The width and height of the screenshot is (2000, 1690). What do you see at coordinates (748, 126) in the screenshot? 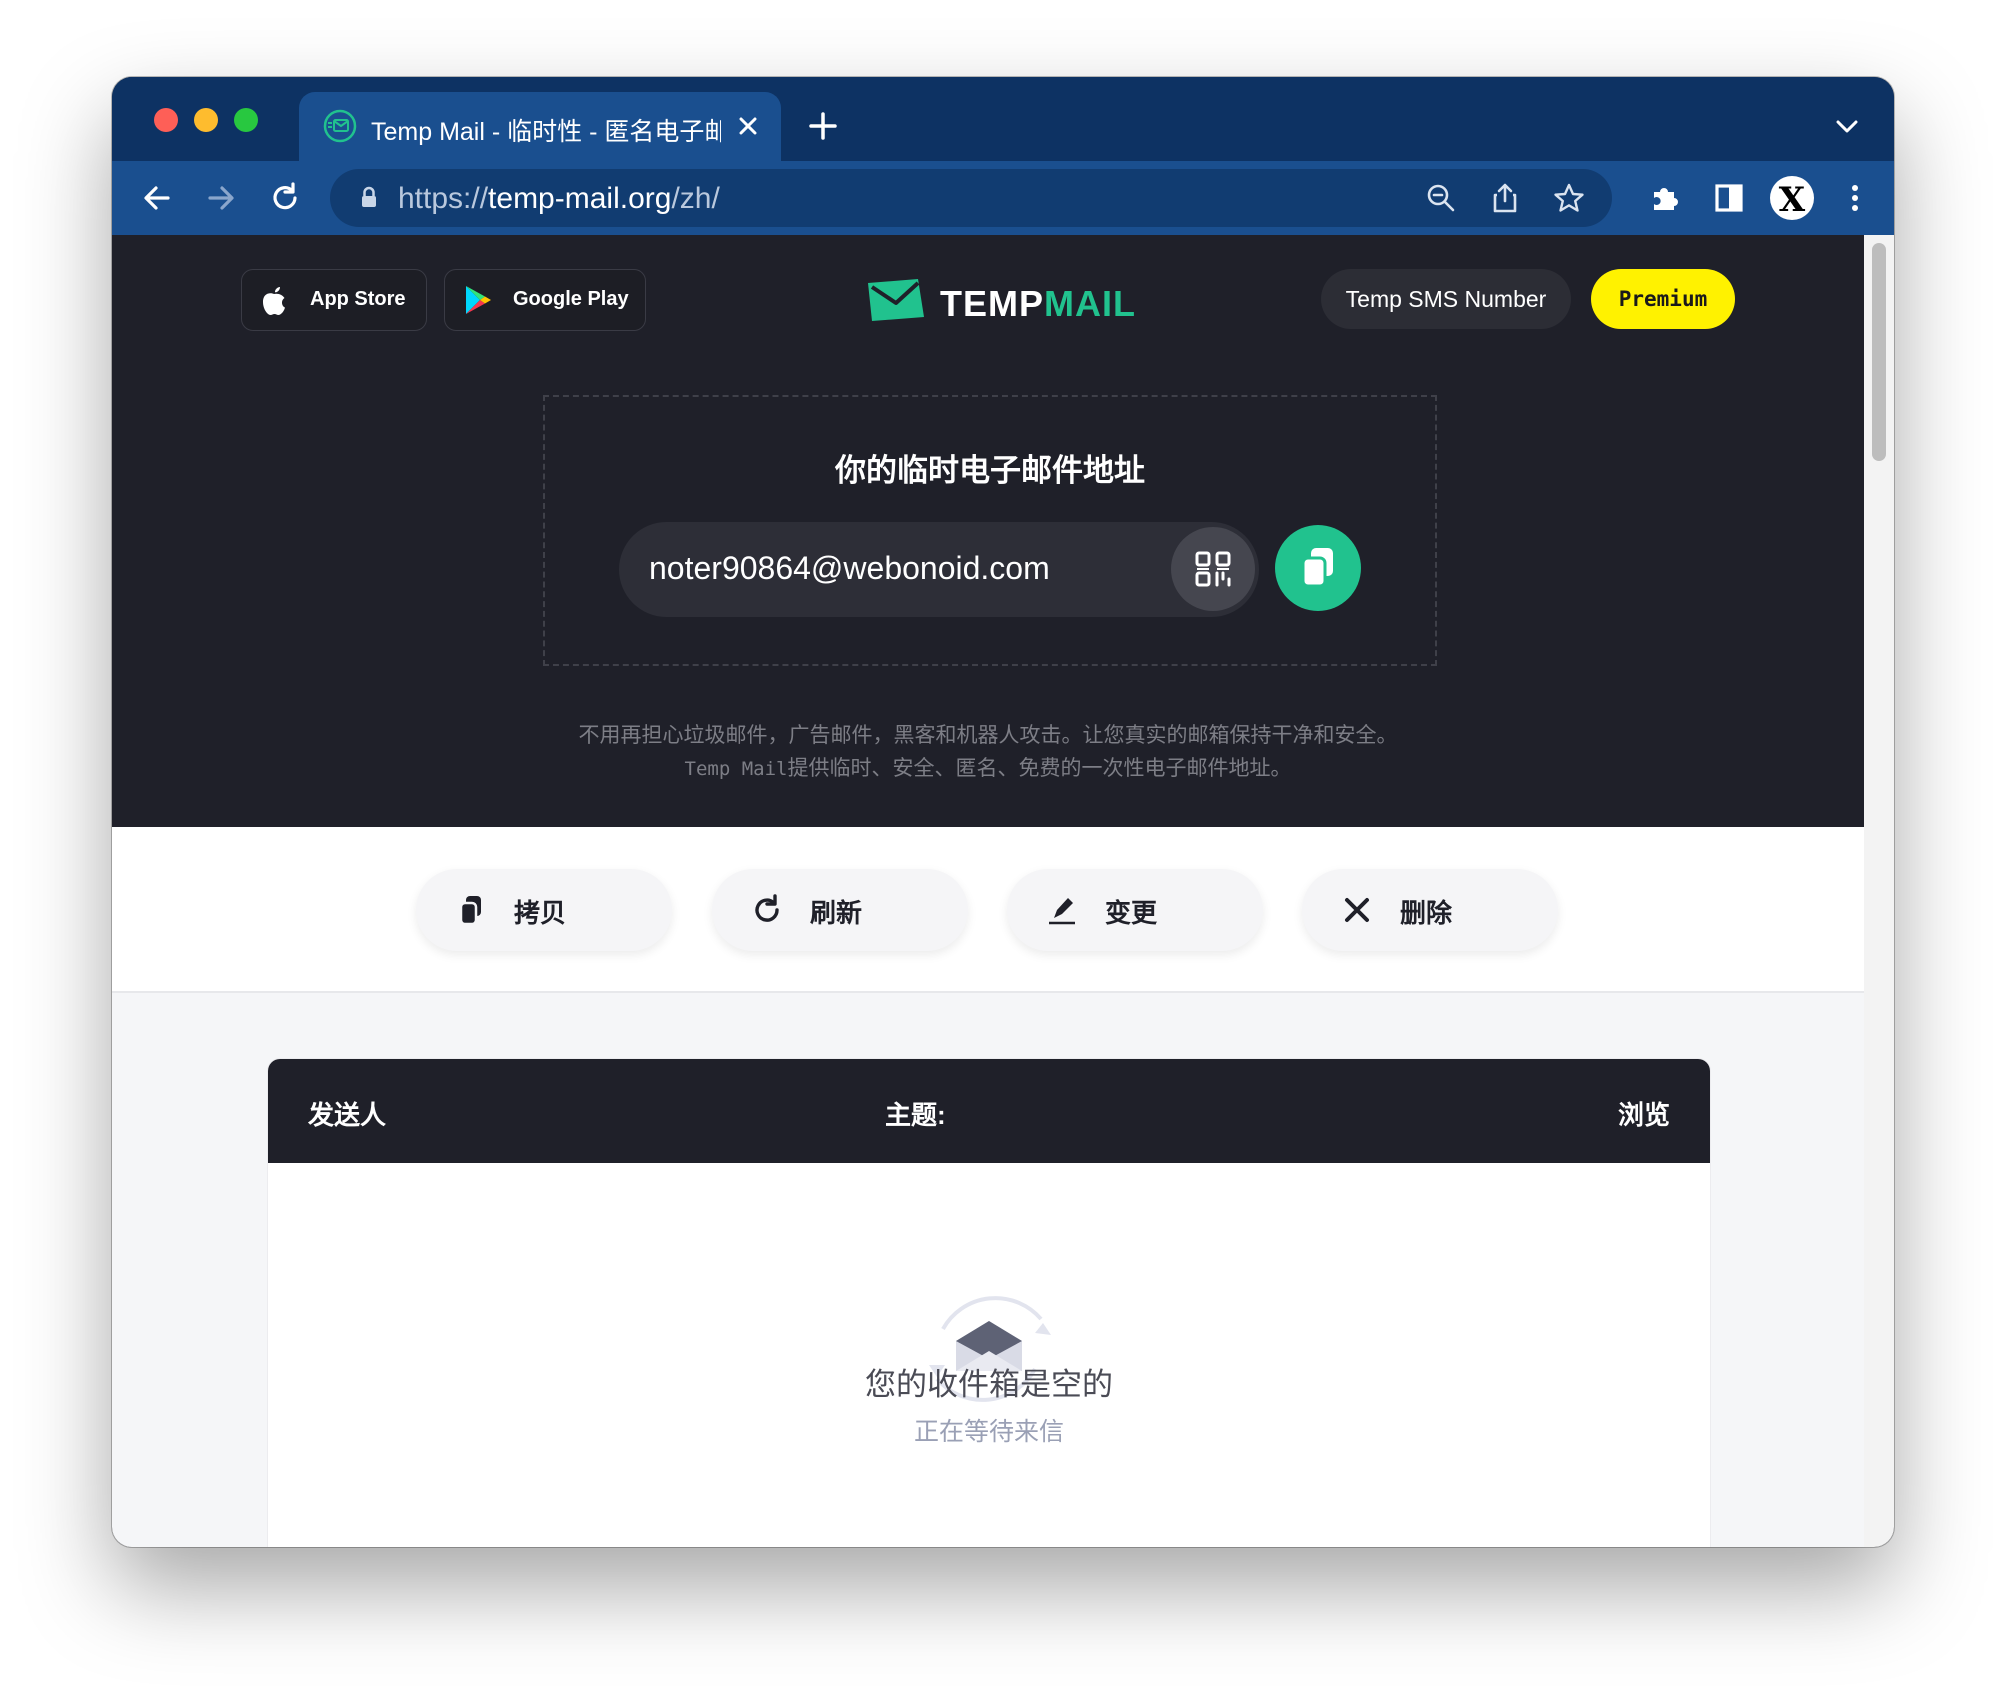
I see `tab-close-icon` at bounding box center [748, 126].